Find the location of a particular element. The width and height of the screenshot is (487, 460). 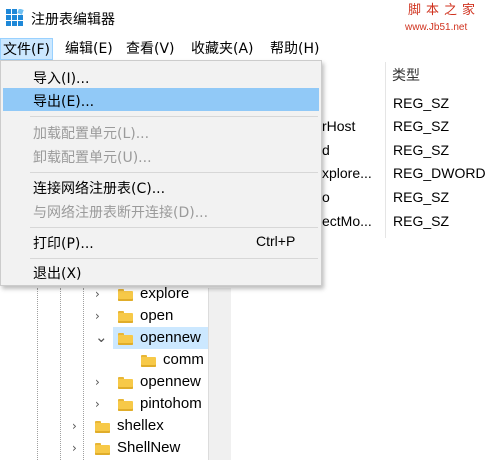

title-bar: 注册表编辑器 脚本之家 www.Jb51.net is located at coordinates (243, 18).